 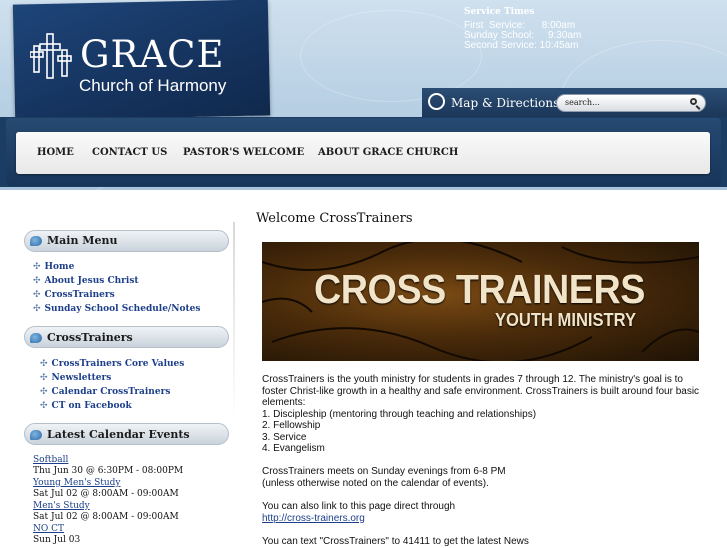 What do you see at coordinates (77, 483) in the screenshot?
I see `event-link: Young Men's Study` at bounding box center [77, 483].